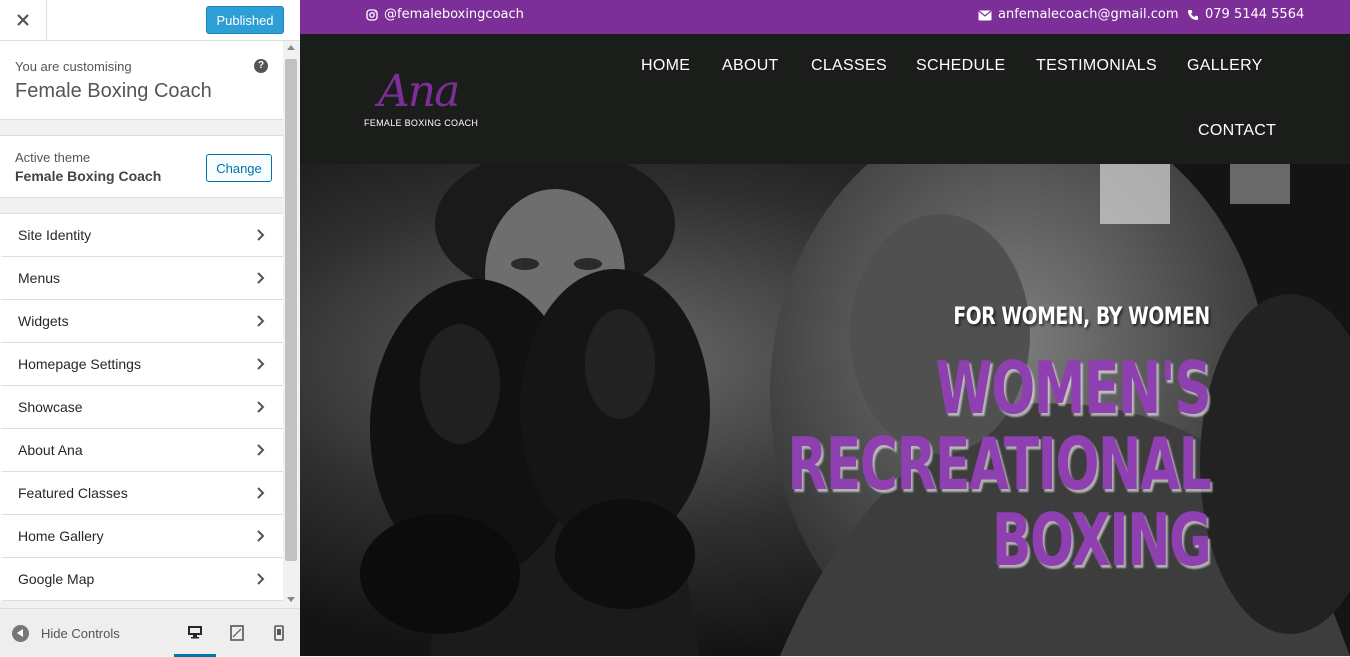 Image resolution: width=1350 pixels, height=657 pixels. What do you see at coordinates (1101, 540) in the screenshot?
I see `hero-title-line: BOXING` at bounding box center [1101, 540].